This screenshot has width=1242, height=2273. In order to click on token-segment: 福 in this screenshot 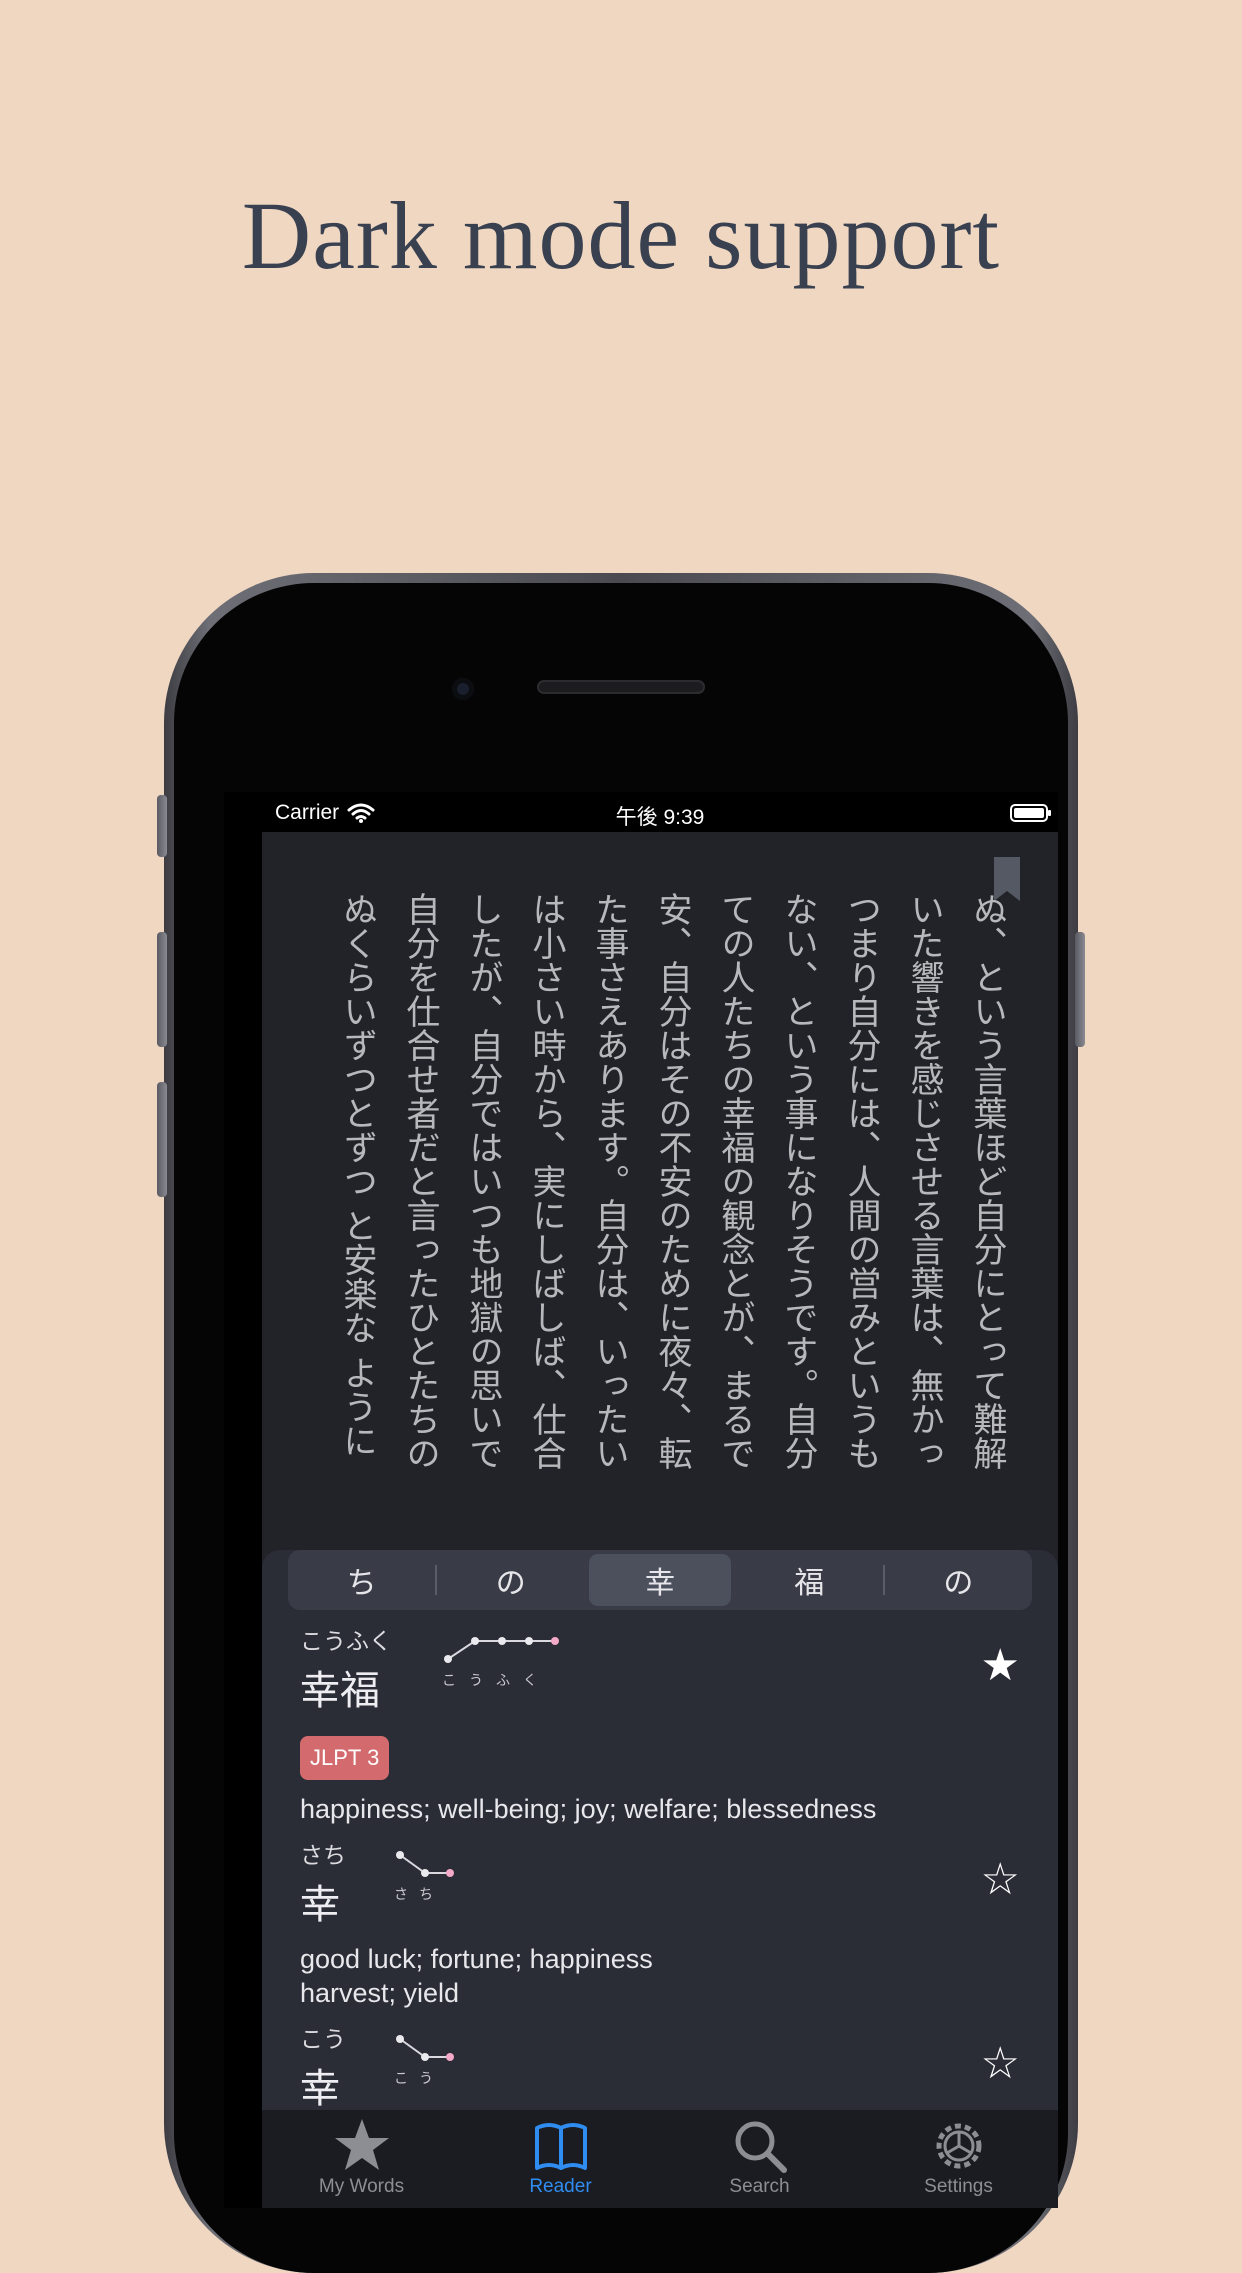, I will do `click(809, 1580)`.